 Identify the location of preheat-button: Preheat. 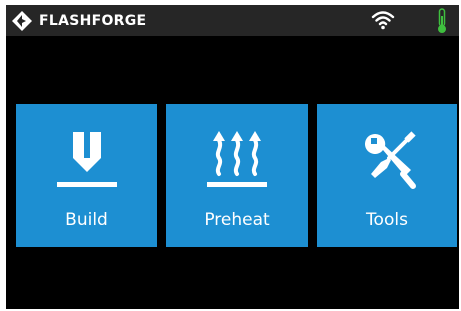
(237, 175).